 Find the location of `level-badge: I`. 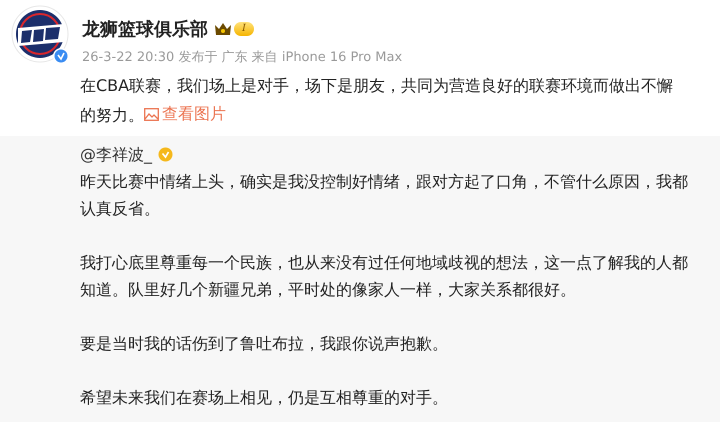

level-badge: I is located at coordinates (244, 29).